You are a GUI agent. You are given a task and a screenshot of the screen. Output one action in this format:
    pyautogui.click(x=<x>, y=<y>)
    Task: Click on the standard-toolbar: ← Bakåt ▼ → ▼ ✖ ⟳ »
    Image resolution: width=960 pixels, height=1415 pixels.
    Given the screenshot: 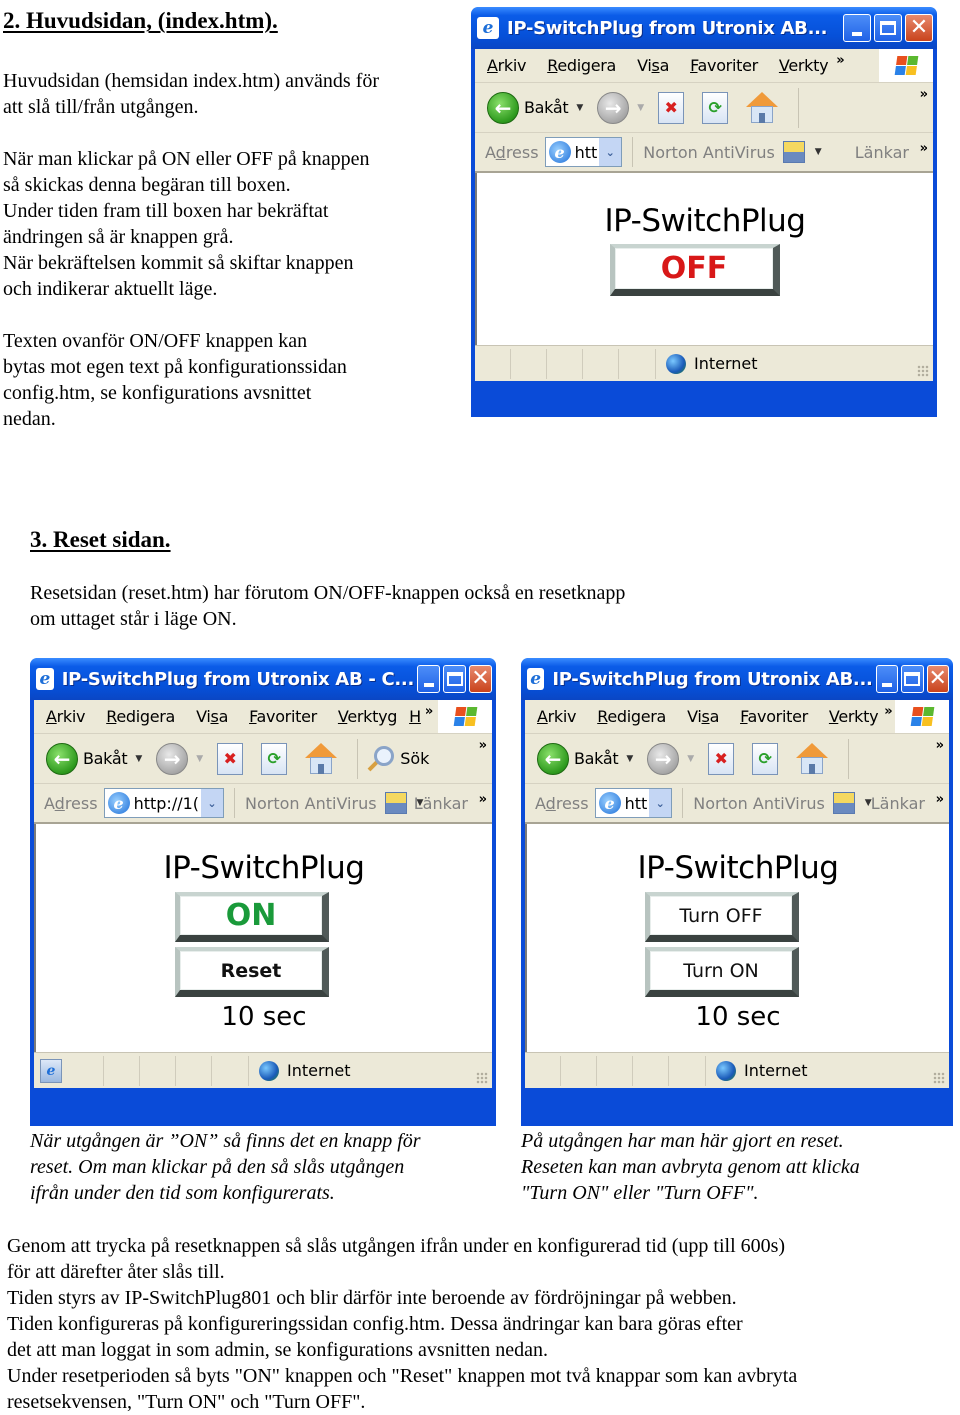 What is the action you would take?
    pyautogui.click(x=704, y=108)
    